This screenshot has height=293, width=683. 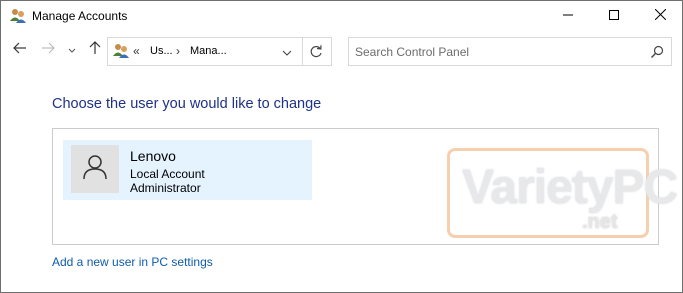 I want to click on refresh-icon, so click(x=316, y=52).